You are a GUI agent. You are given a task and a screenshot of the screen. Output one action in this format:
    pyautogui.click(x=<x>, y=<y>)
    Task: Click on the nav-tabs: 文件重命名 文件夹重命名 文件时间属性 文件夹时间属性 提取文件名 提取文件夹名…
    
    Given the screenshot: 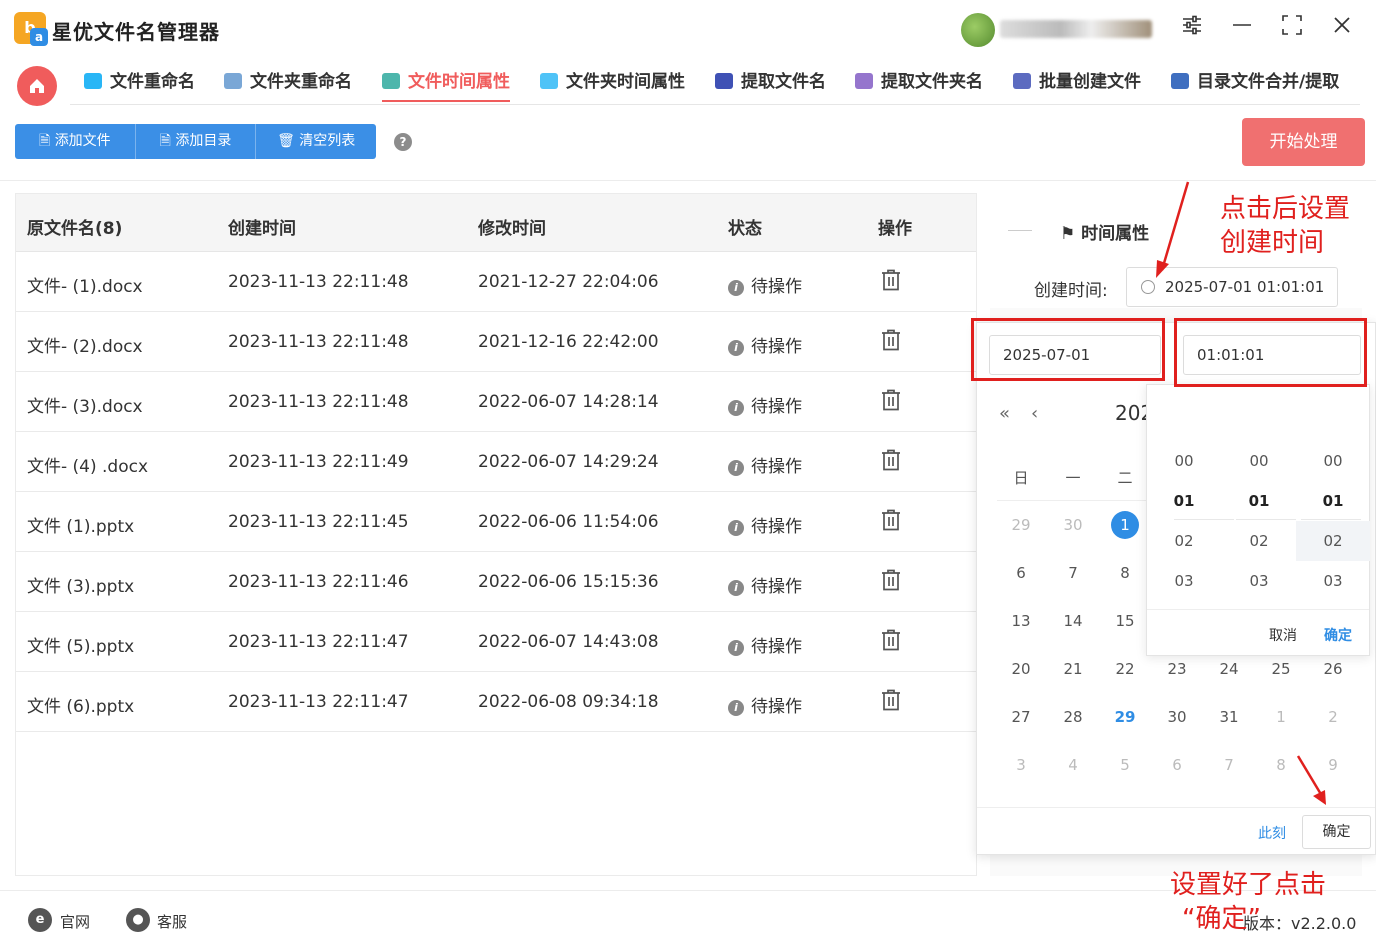 What is the action you would take?
    pyautogui.click(x=715, y=84)
    